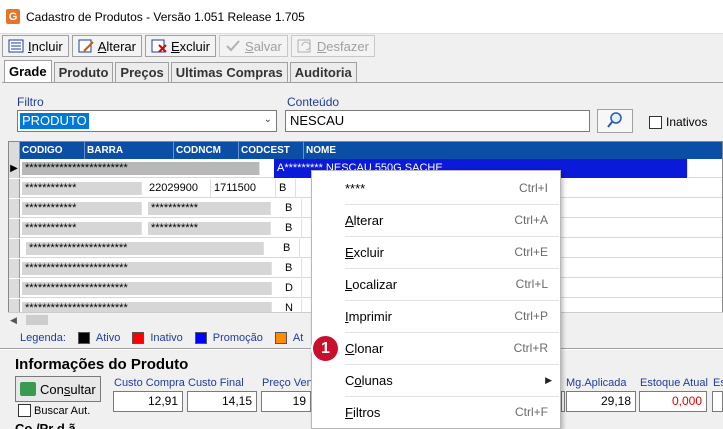 The height and width of the screenshot is (429, 723). What do you see at coordinates (267, 119) in the screenshot?
I see `chevron-down-icon: ⌄` at bounding box center [267, 119].